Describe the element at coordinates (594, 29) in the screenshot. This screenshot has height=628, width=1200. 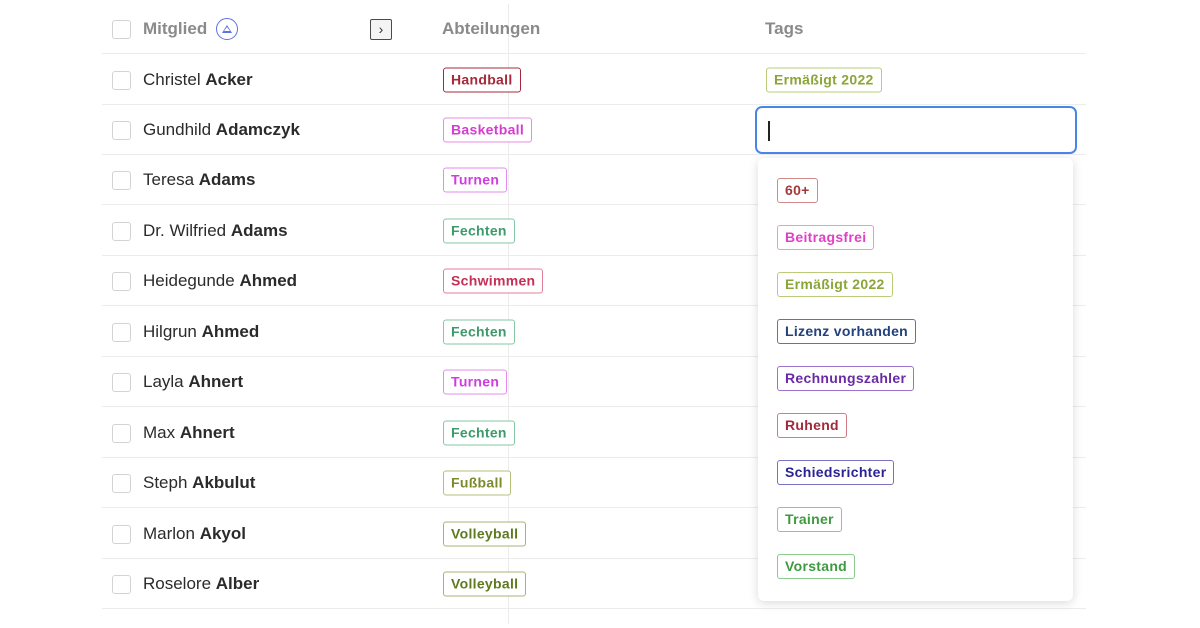
I see `table-header: Mitglied › Abteilungen Tags` at that location.